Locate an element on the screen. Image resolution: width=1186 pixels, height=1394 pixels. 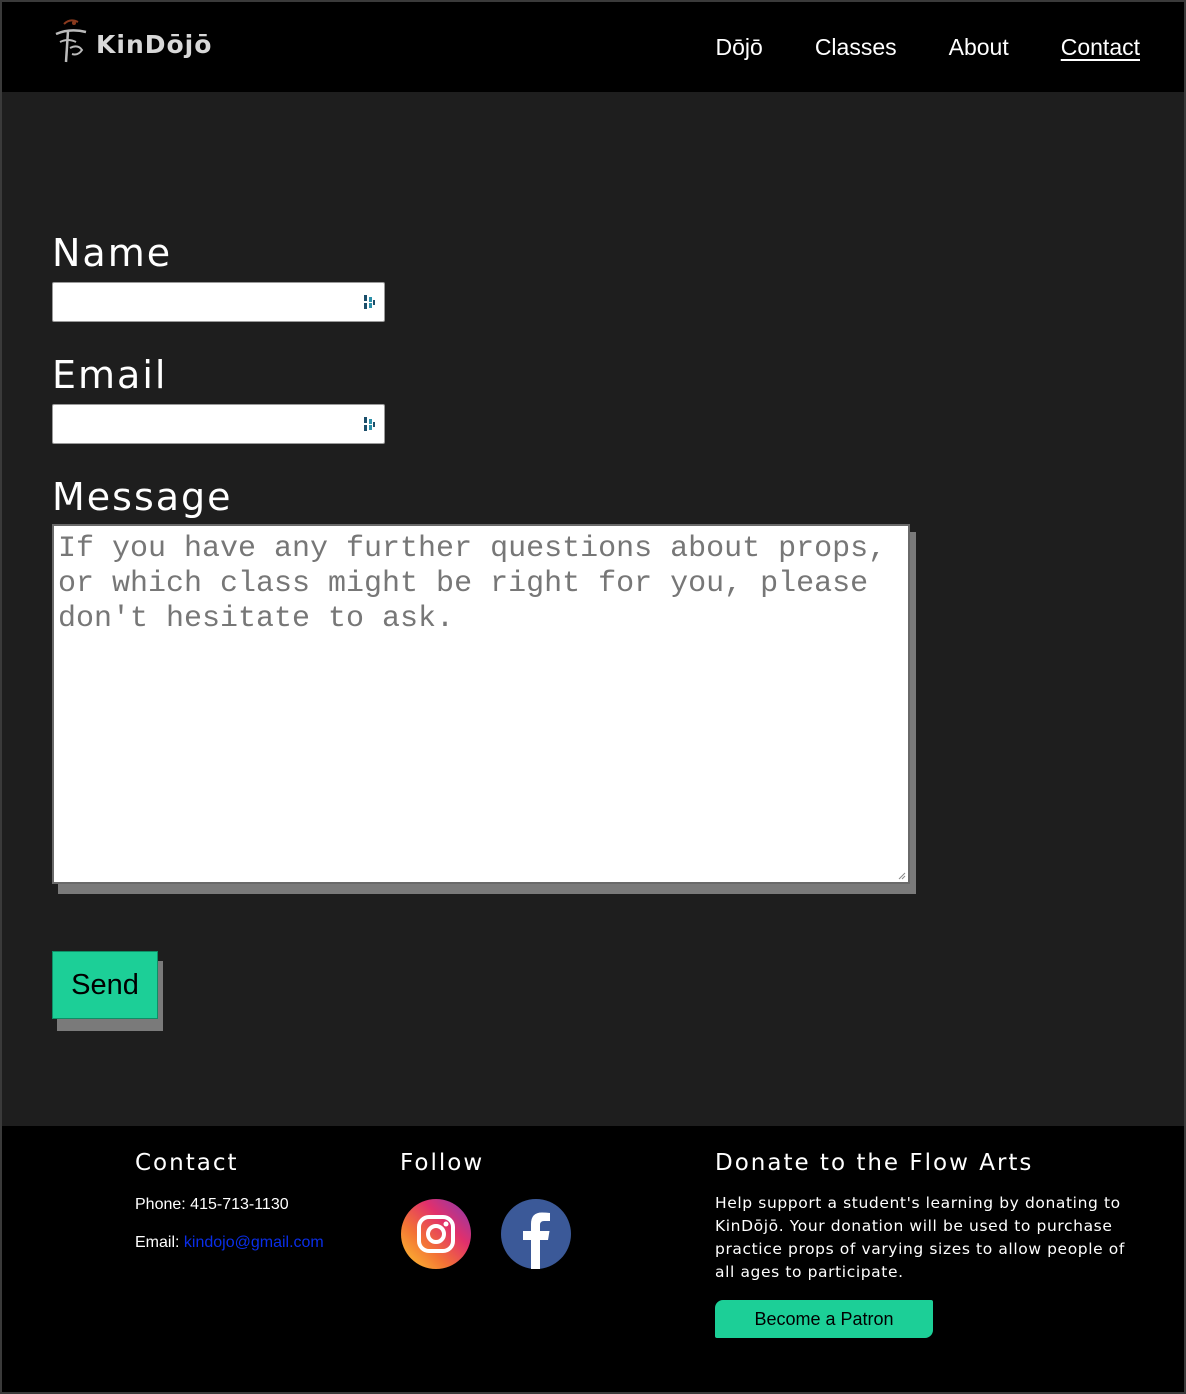
name-input is located at coordinates (218, 302).